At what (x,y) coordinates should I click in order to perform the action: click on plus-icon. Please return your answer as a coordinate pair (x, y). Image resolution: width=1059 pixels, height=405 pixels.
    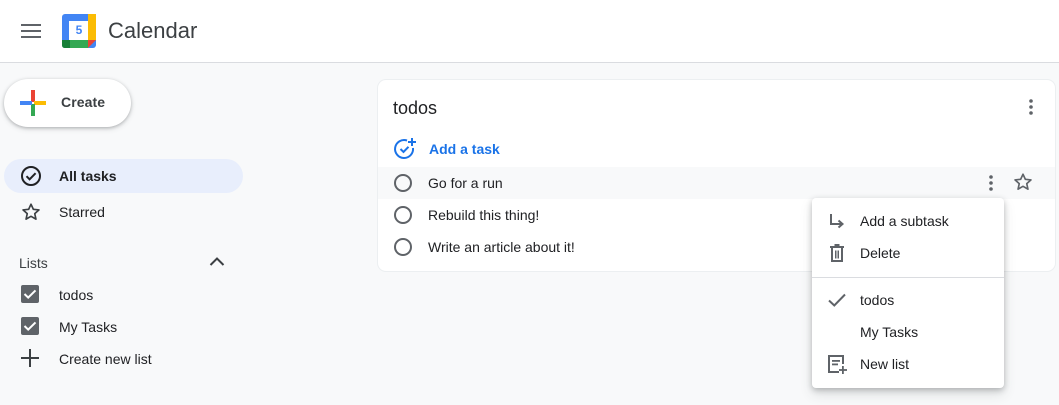
    Looking at the image, I should click on (30, 358).